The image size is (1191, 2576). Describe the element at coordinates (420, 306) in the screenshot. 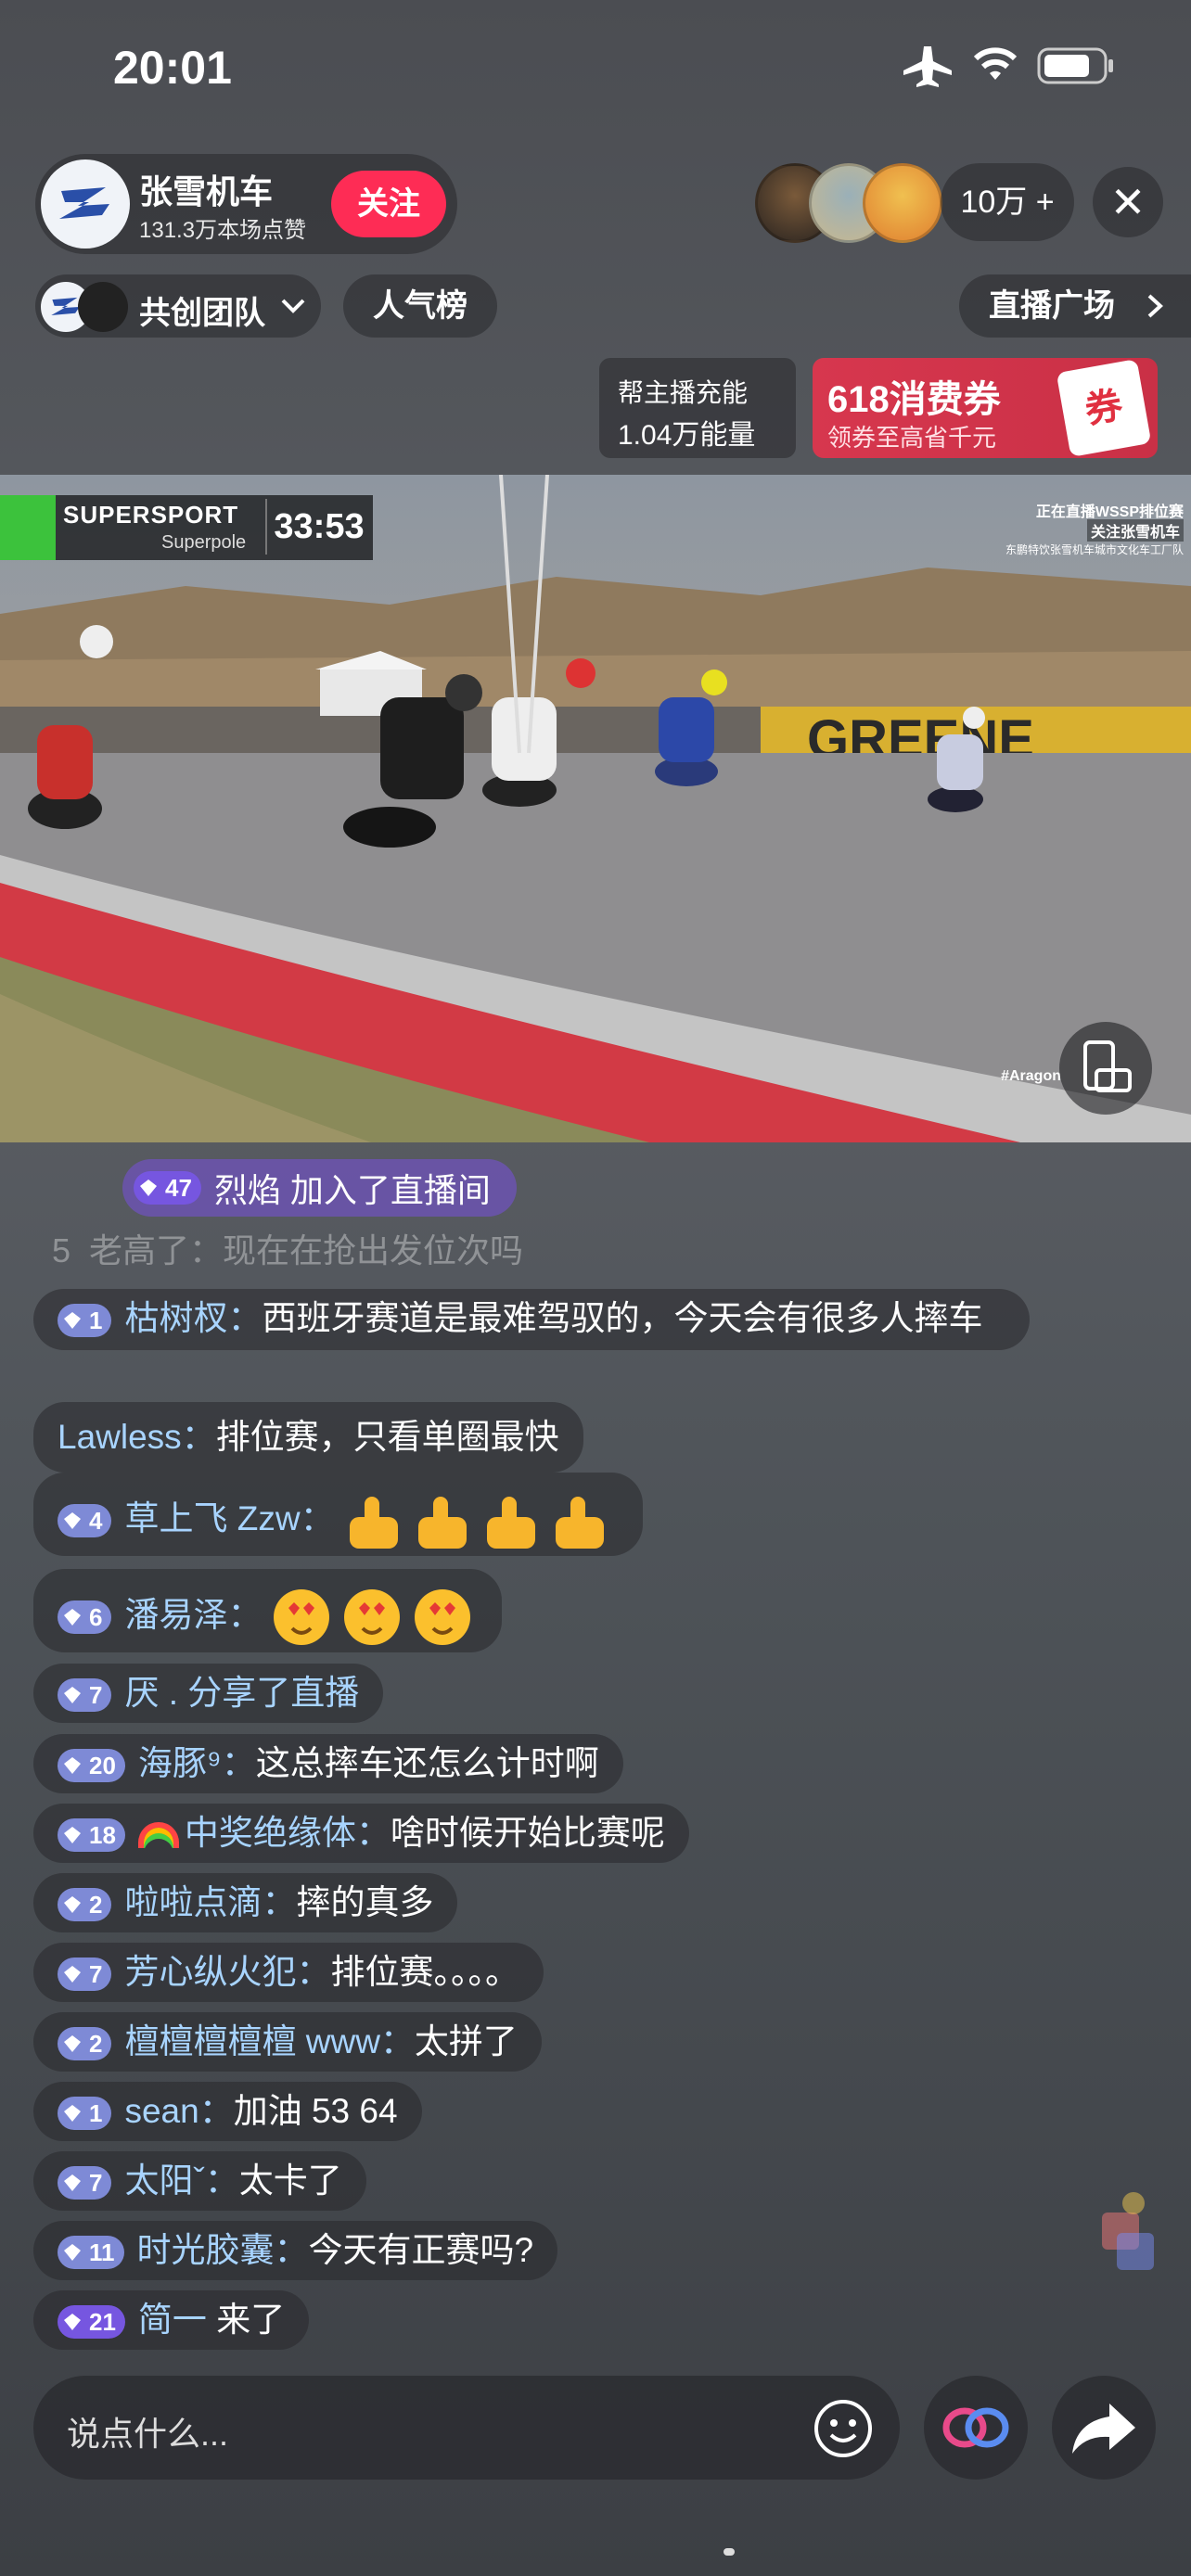

I see `popularity-button: 人气榜` at that location.